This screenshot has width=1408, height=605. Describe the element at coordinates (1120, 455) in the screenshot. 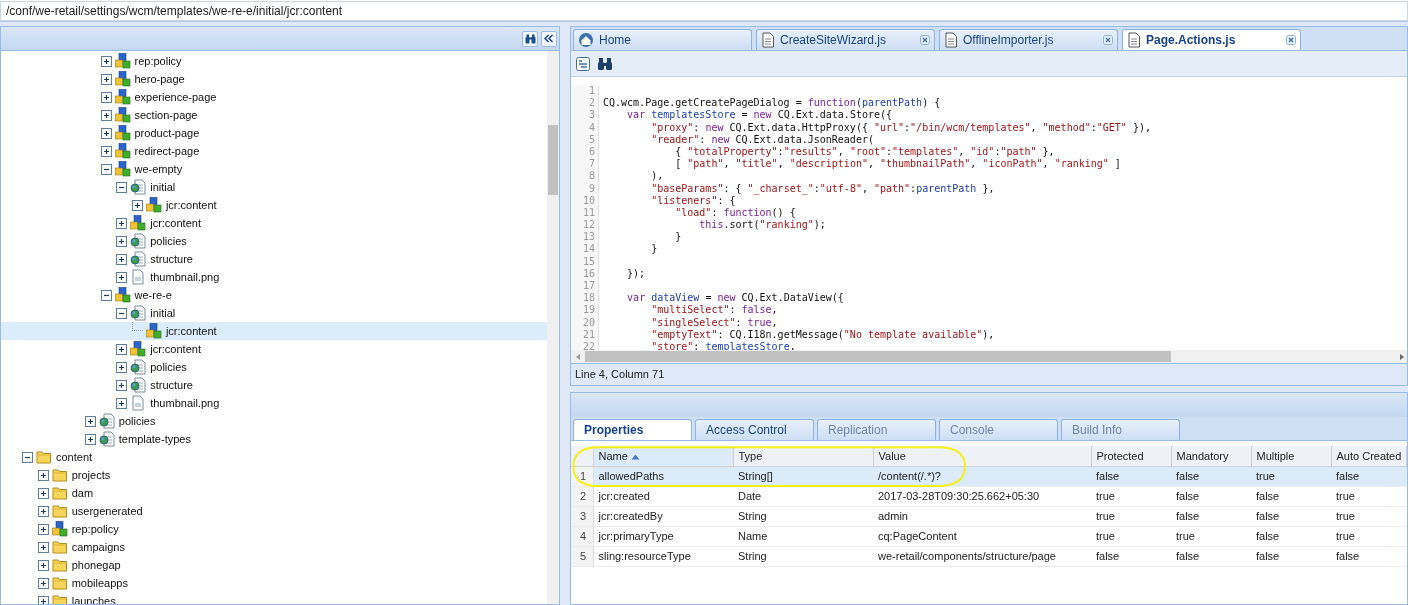

I see `column-header: Protected` at that location.